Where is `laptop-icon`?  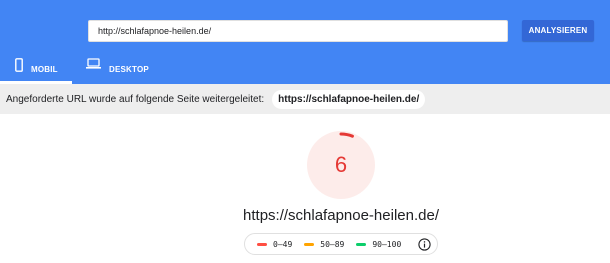
laptop-icon is located at coordinates (93, 63).